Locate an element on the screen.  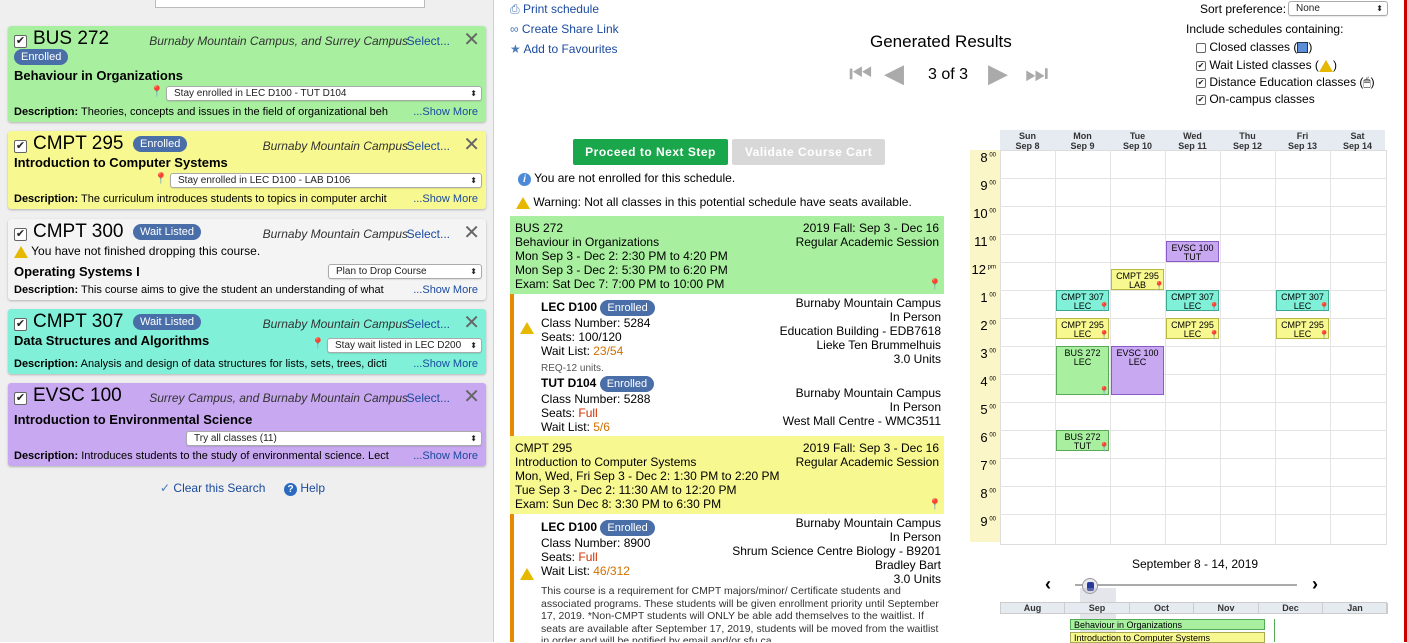
calendar-event: EVSC 100 TUT is located at coordinates (1192, 251).